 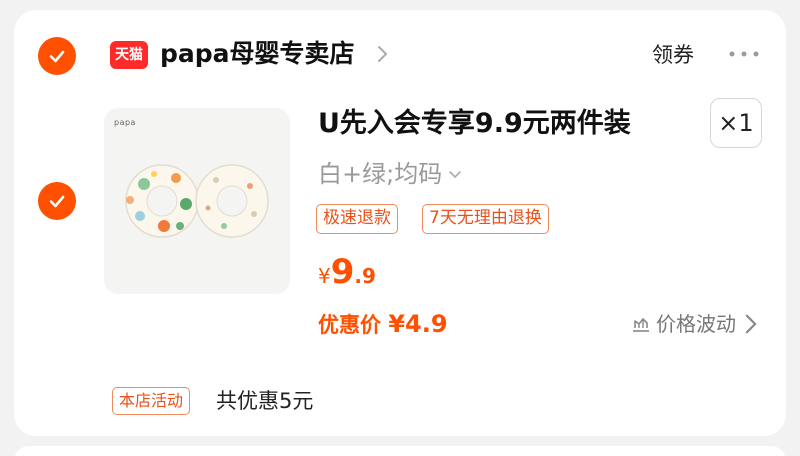 What do you see at coordinates (324, 276) in the screenshot?
I see `currency-symbol: ¥` at bounding box center [324, 276].